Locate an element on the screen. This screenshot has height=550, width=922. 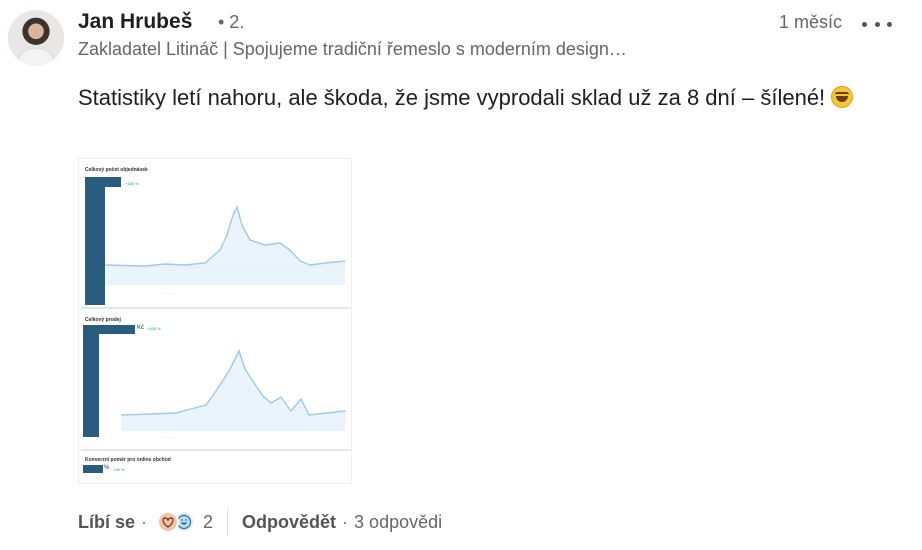
sales-line-chart is located at coordinates (233, 390).